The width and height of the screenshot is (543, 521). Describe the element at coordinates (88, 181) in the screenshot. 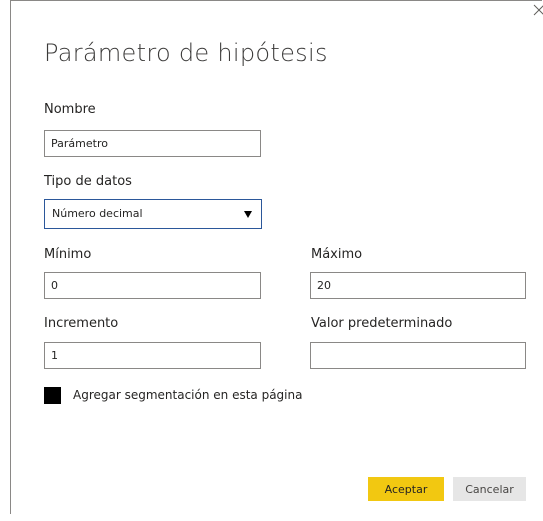

I see `tipo-datos-label: Tipo de datos` at that location.